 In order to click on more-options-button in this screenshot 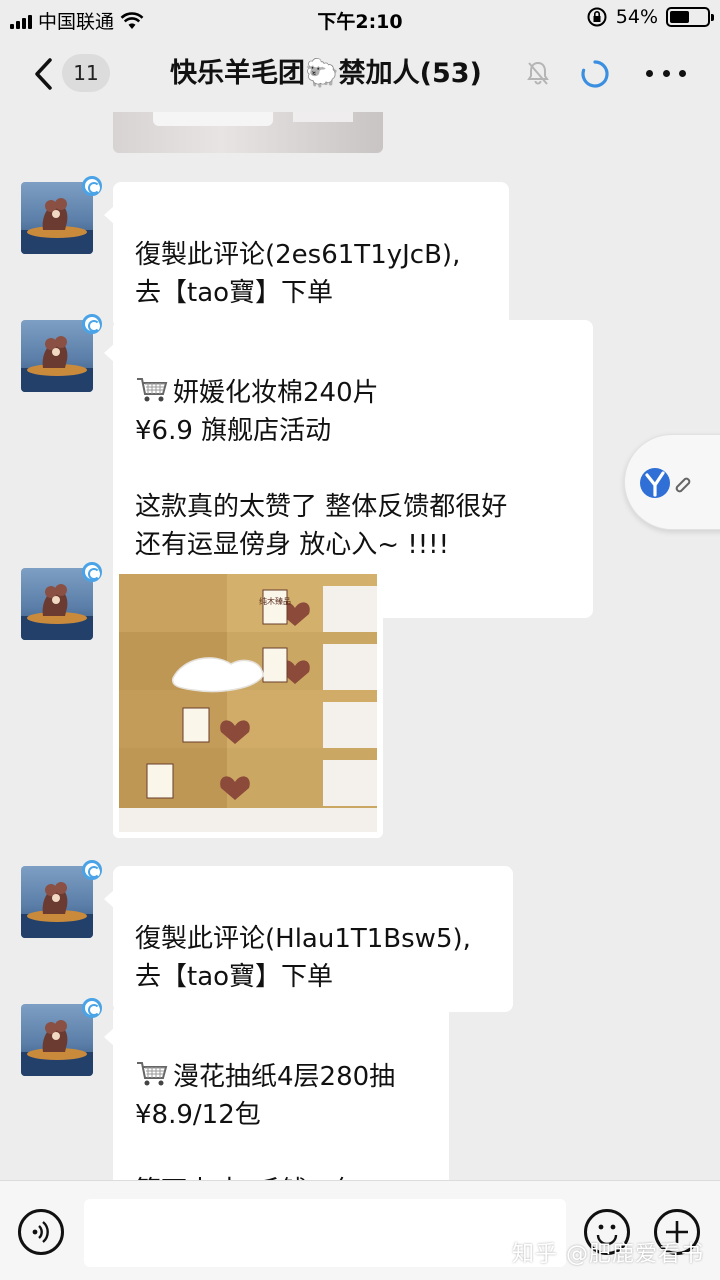, I will do `click(666, 73)`.